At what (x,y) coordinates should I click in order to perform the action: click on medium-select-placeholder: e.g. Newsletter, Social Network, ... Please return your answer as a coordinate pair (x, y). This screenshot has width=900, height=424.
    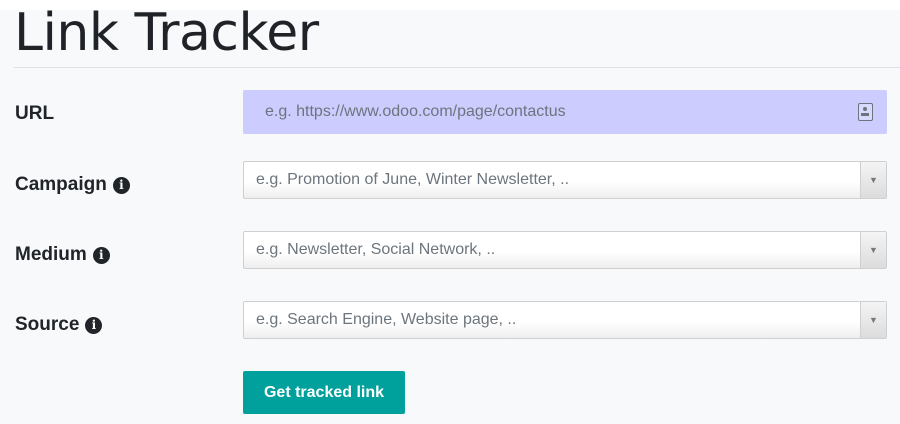
    Looking at the image, I should click on (376, 249).